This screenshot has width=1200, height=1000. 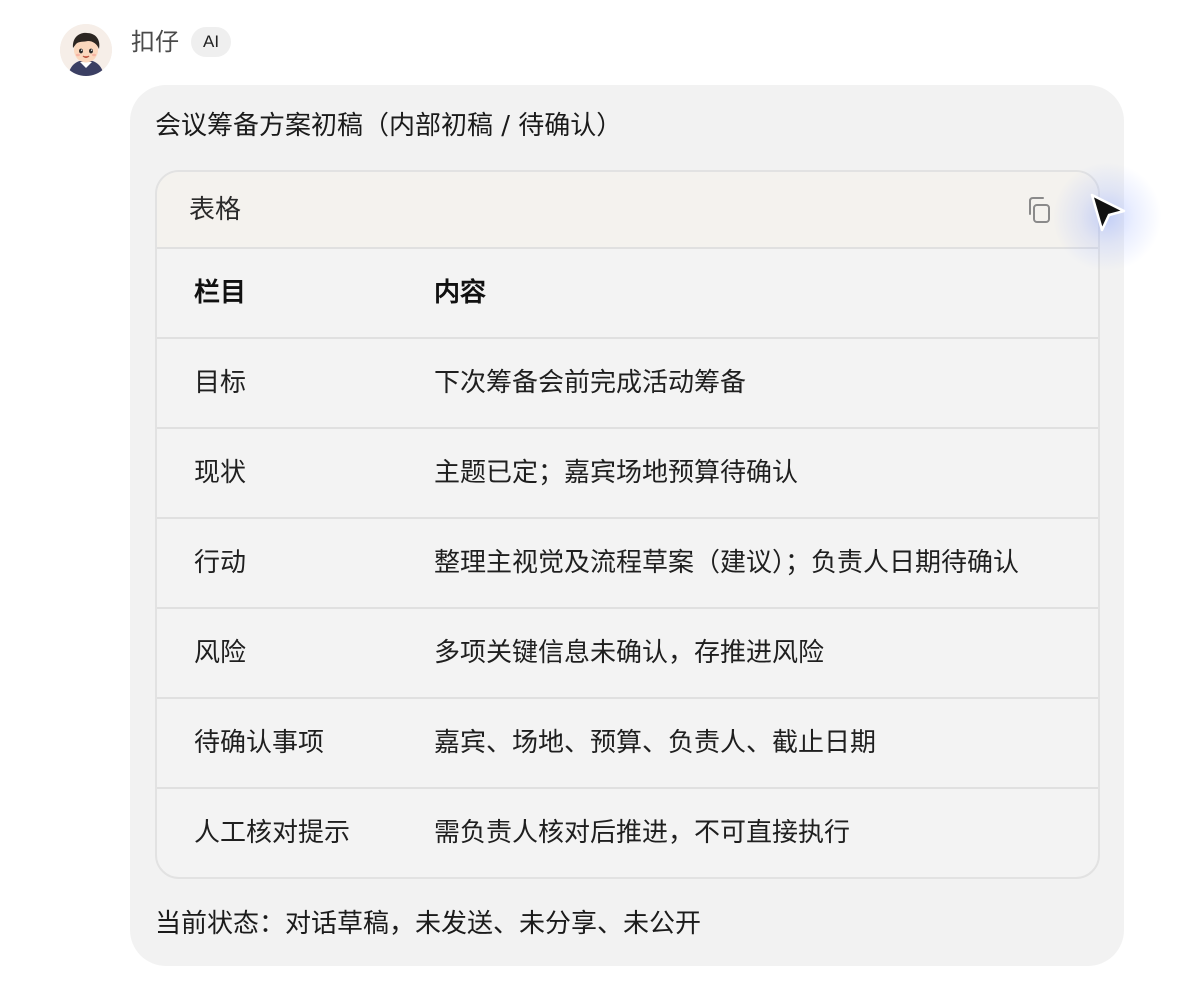 I want to click on avatar-cartoon-boy-icon, so click(x=86, y=50).